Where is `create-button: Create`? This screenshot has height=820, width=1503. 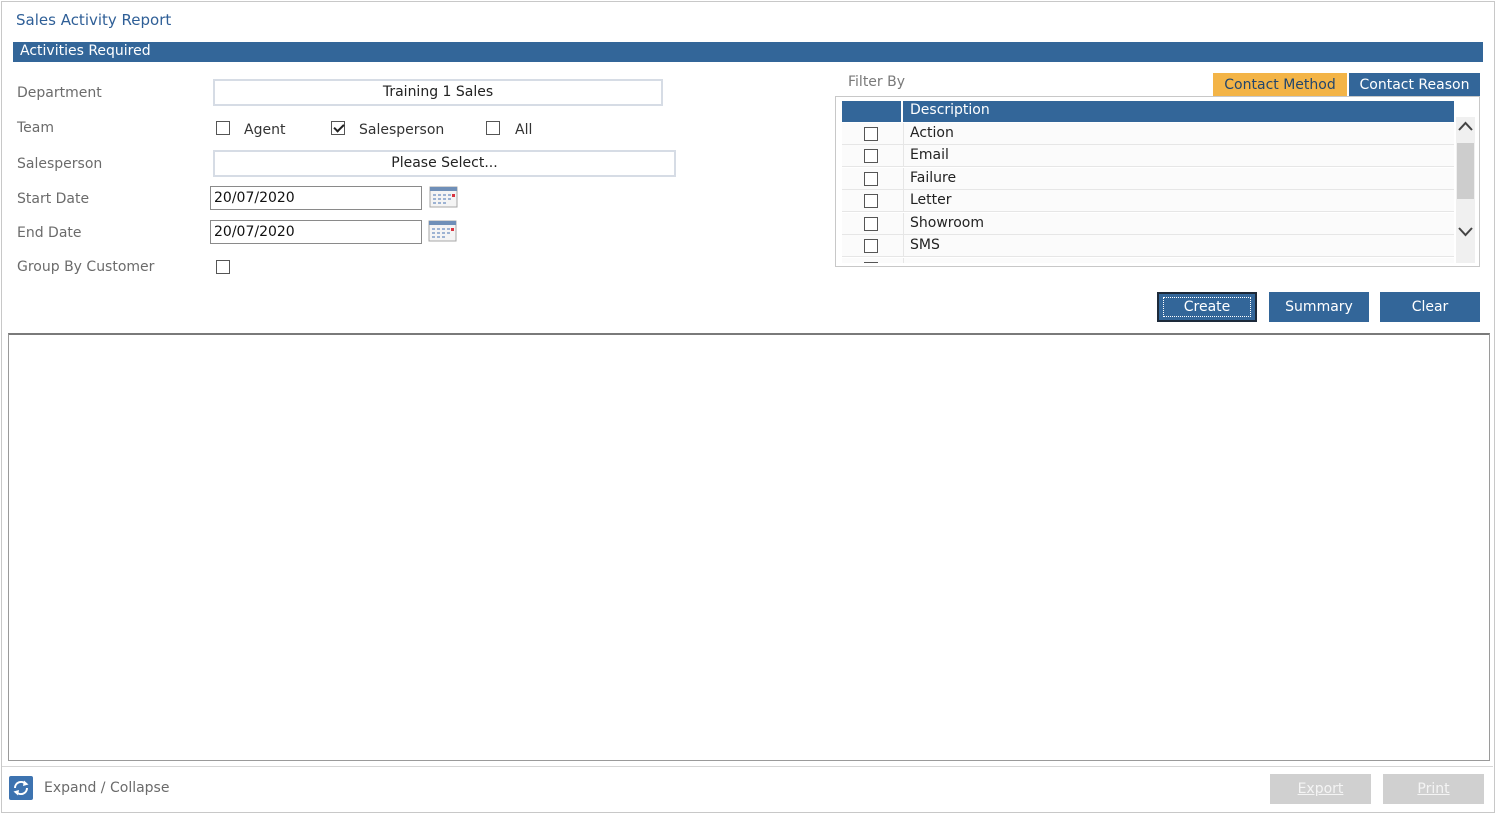
create-button: Create is located at coordinates (1207, 307).